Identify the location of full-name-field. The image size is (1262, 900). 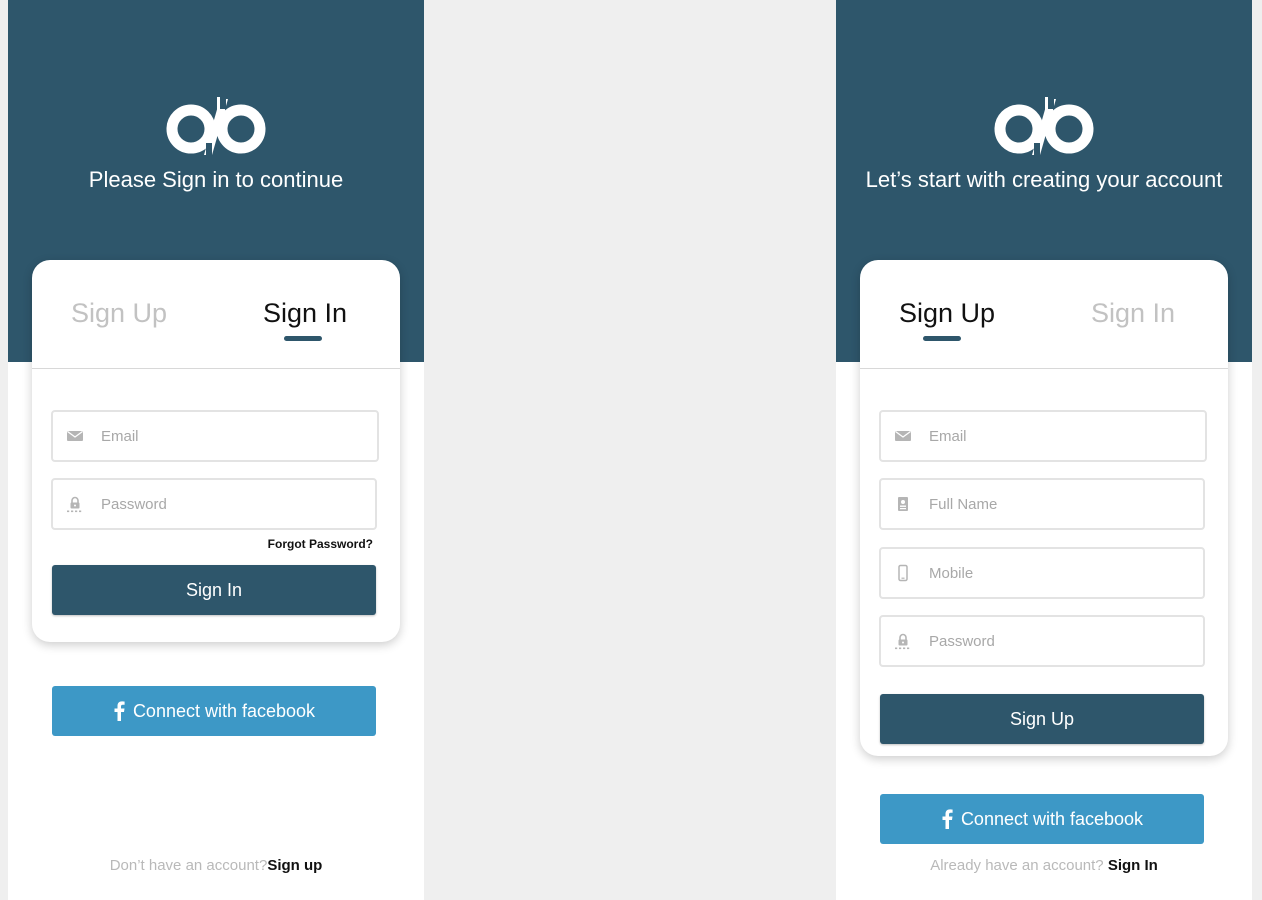
(1042, 504).